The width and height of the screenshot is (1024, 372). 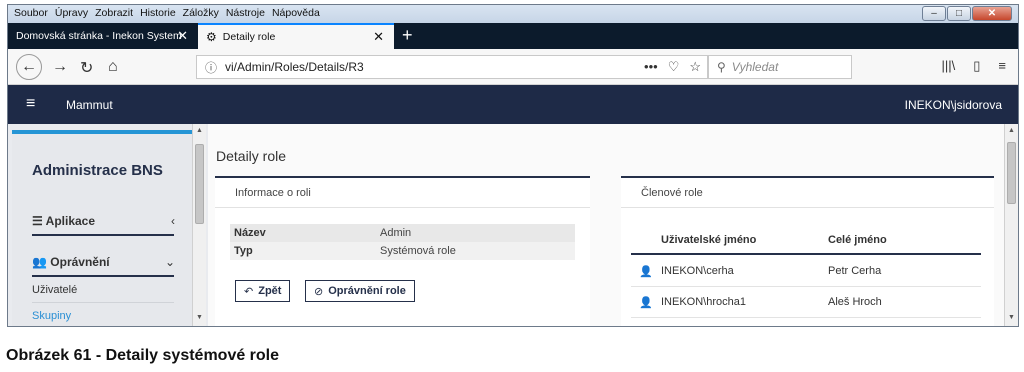 What do you see at coordinates (296, 36) in the screenshot?
I see `tab-detaily-role: ⚙ Detaily role ✕` at bounding box center [296, 36].